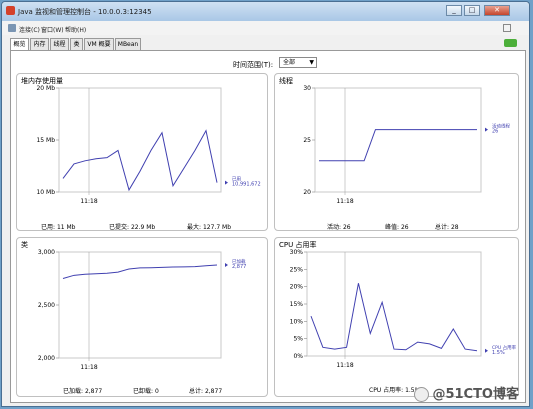 The width and height of the screenshot is (533, 409). I want to click on cpu-usage: CPU 占用率: 1.5%, so click(394, 389).